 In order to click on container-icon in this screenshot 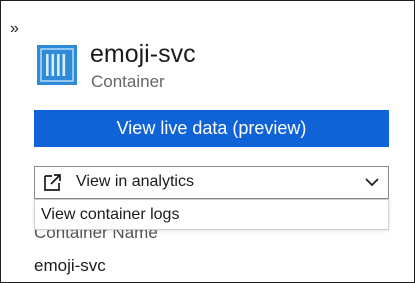, I will do `click(57, 65)`.